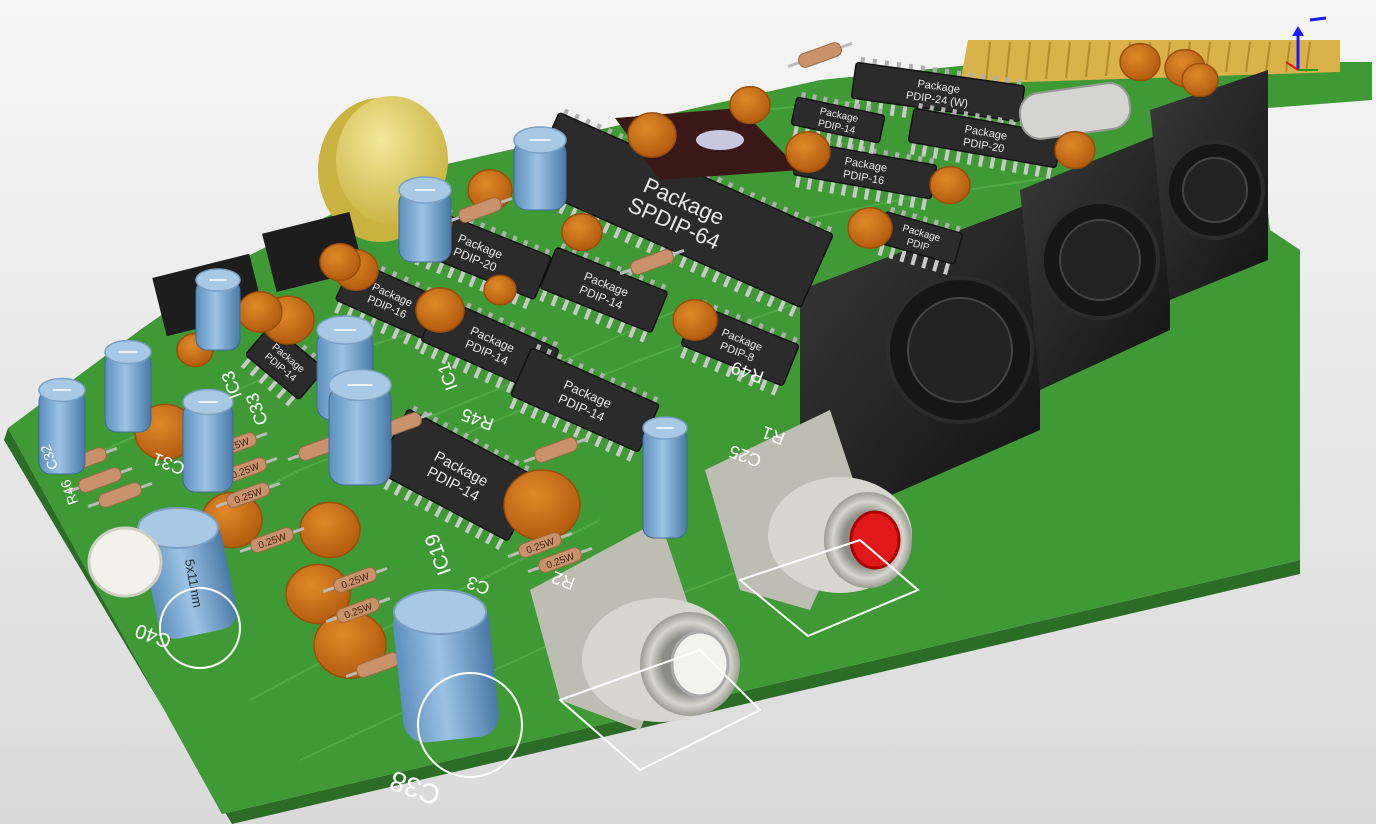  I want to click on capacitor-c38, so click(446, 666).